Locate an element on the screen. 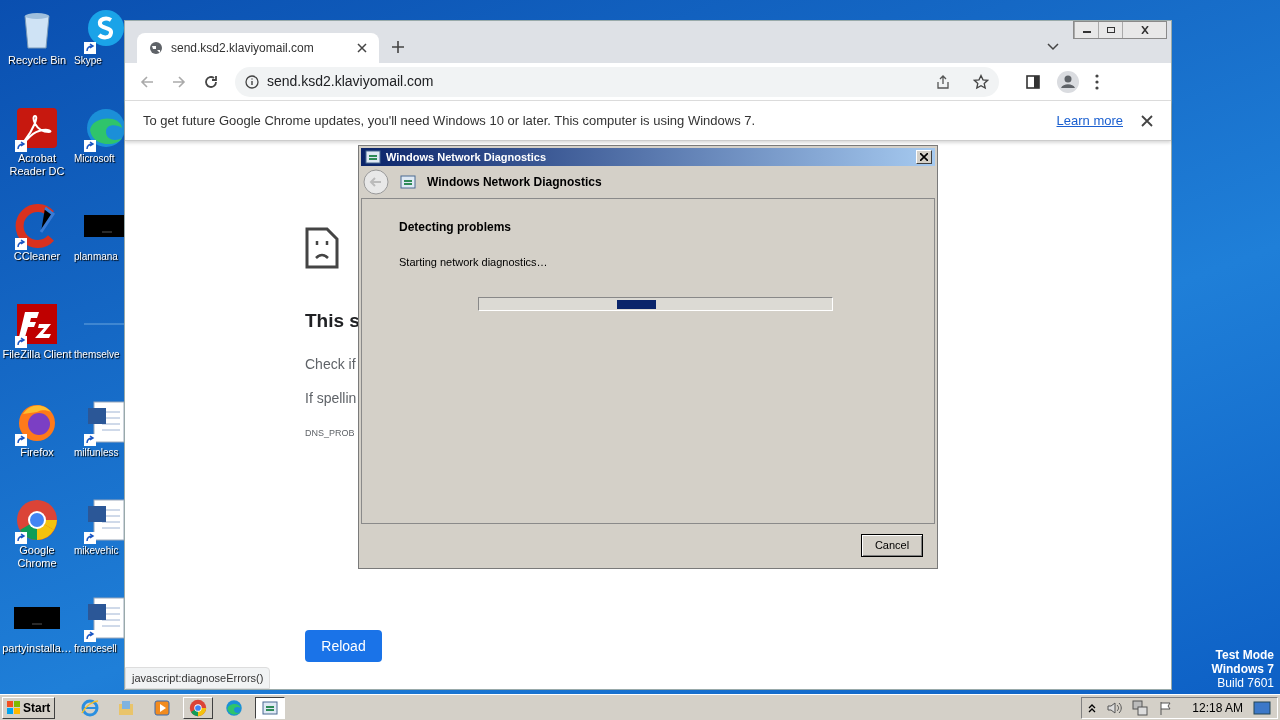 Image resolution: width=1280 pixels, height=720 pixels. error-code: DNS_PROB is located at coordinates (330, 433).